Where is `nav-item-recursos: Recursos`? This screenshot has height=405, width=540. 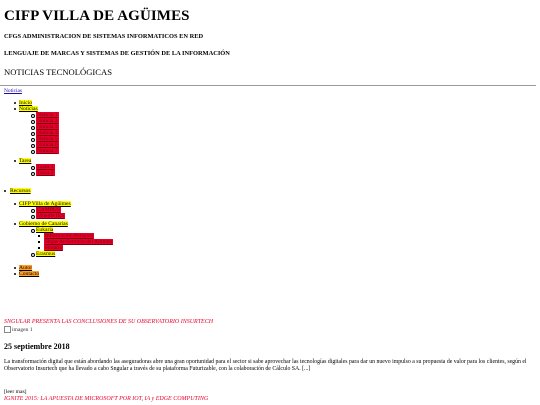 nav-item-recursos: Recursos is located at coordinates (58, 191).